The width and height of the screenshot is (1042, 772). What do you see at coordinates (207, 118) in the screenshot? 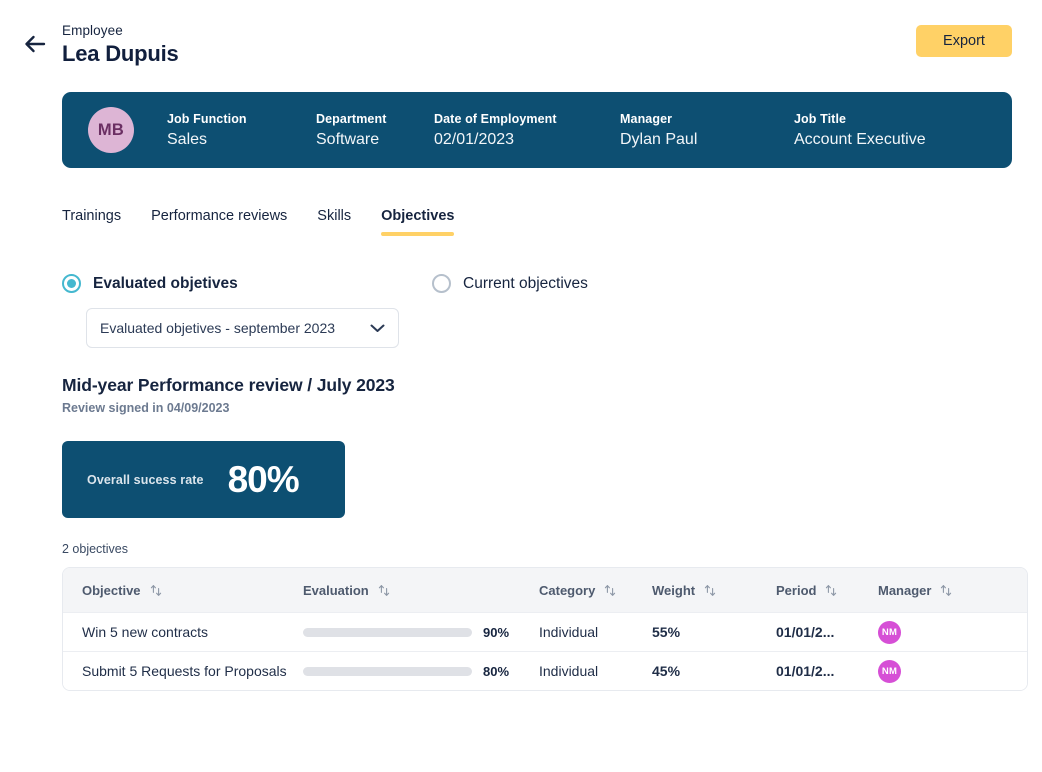
I see `info-field-label: Job Function` at bounding box center [207, 118].